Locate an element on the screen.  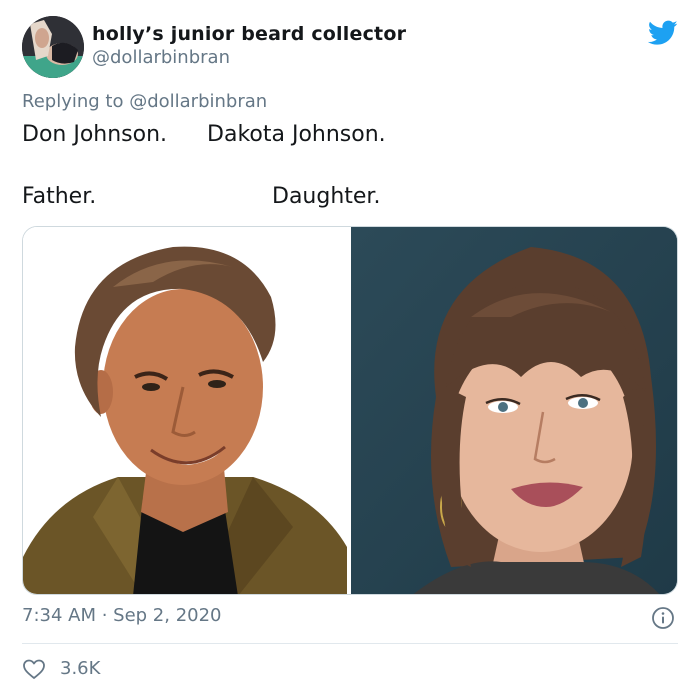
name-right: Dakota Johnson. is located at coordinates (296, 134).